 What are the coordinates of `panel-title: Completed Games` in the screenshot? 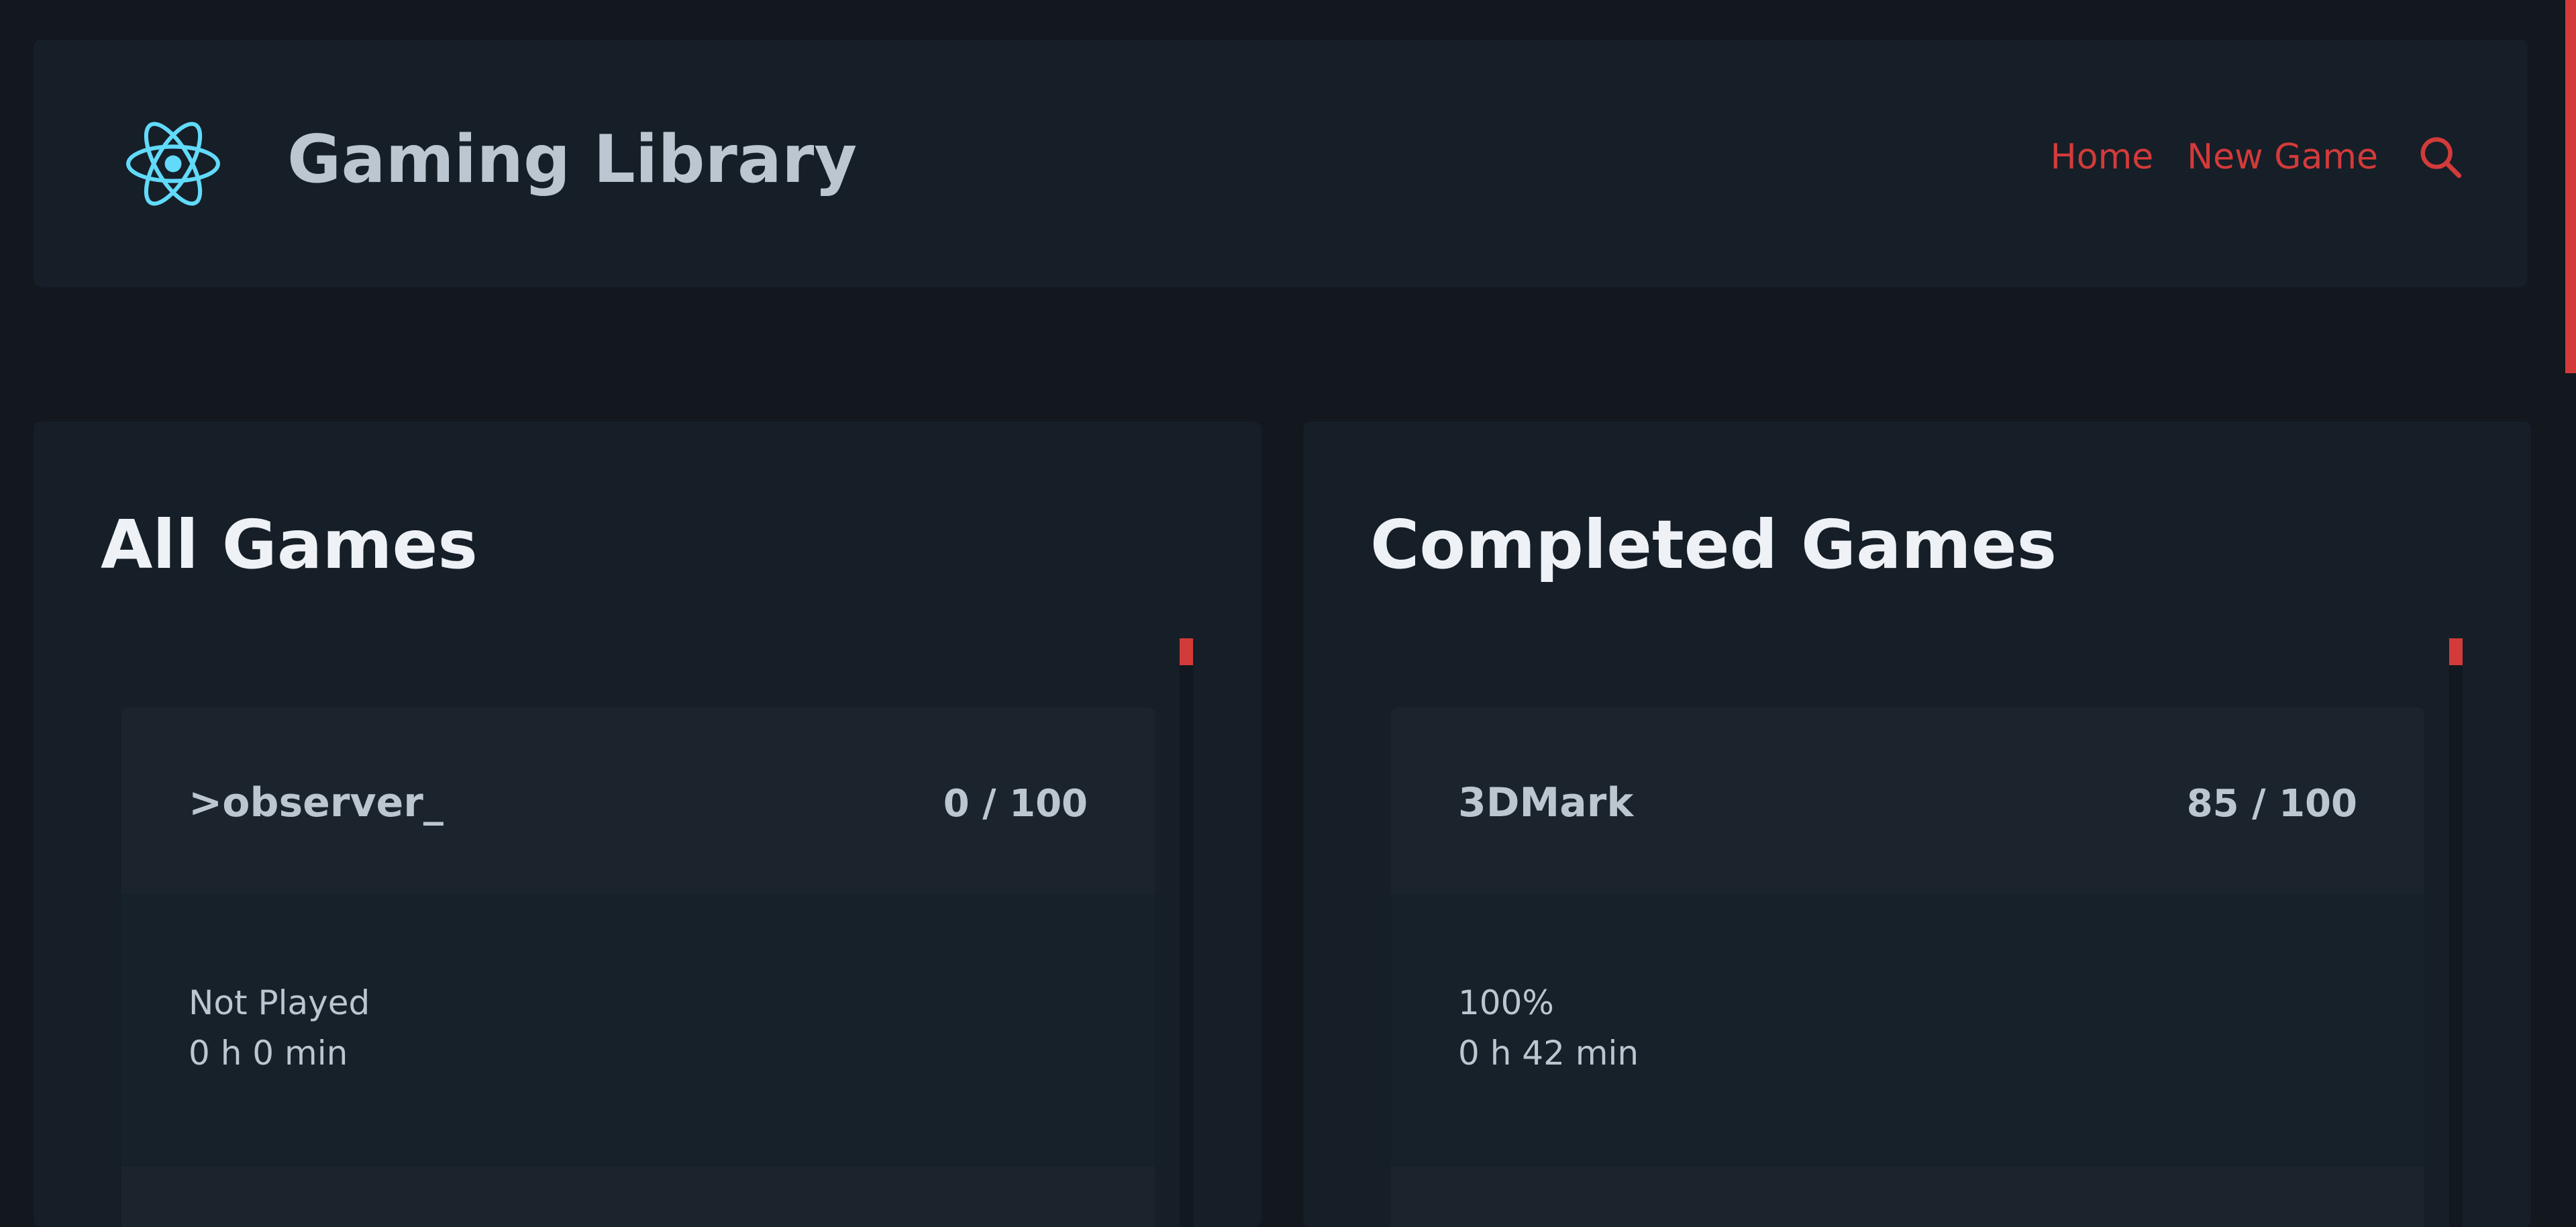 It's located at (1713, 544).